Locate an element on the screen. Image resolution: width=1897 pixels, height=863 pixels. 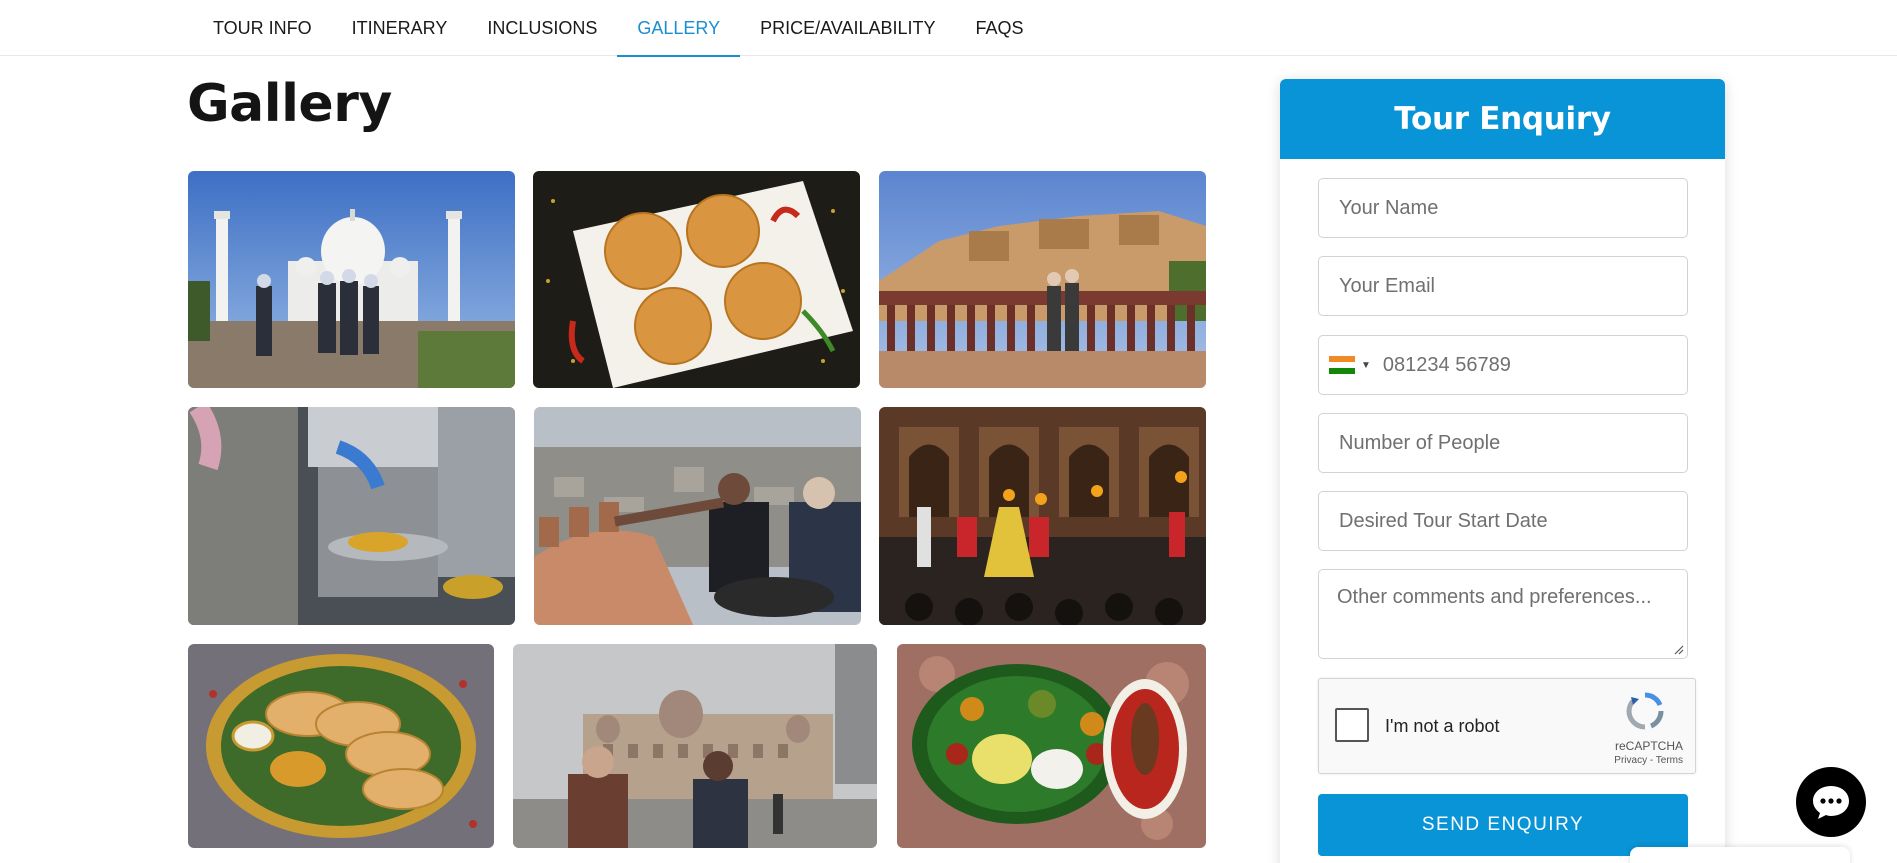
comments-field is located at coordinates (1503, 614).